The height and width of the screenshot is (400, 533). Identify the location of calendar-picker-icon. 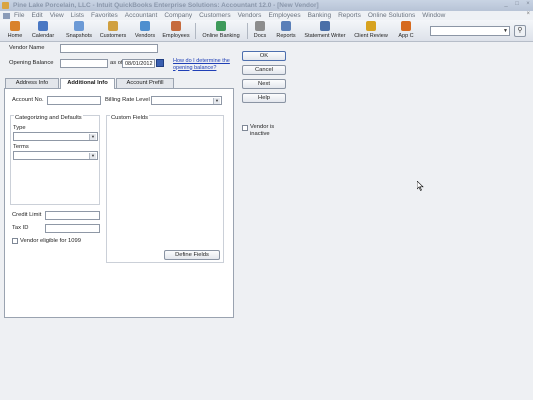
(160, 63).